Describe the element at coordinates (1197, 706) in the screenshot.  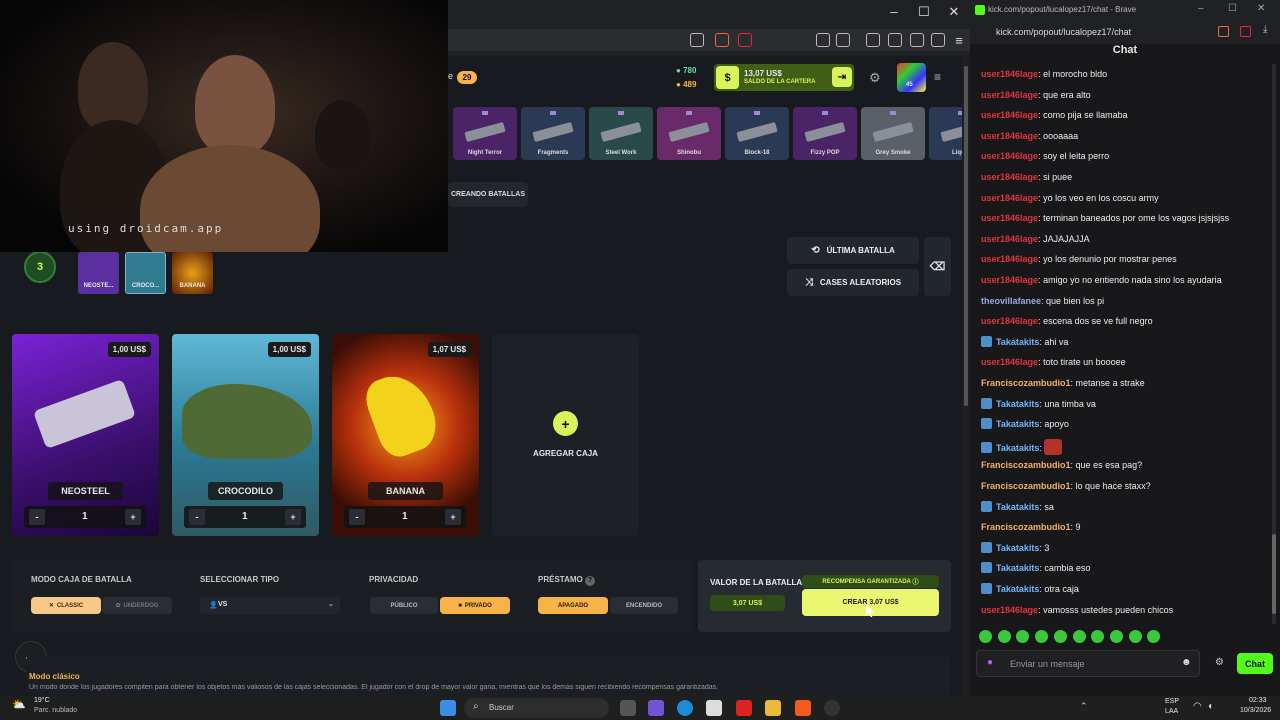
I see `wifi-icon: ◠` at that location.